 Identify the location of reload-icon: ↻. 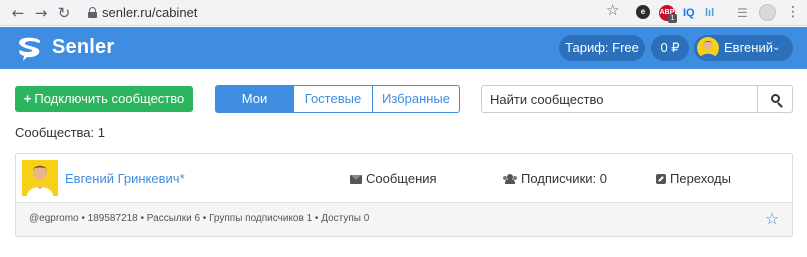
(64, 13).